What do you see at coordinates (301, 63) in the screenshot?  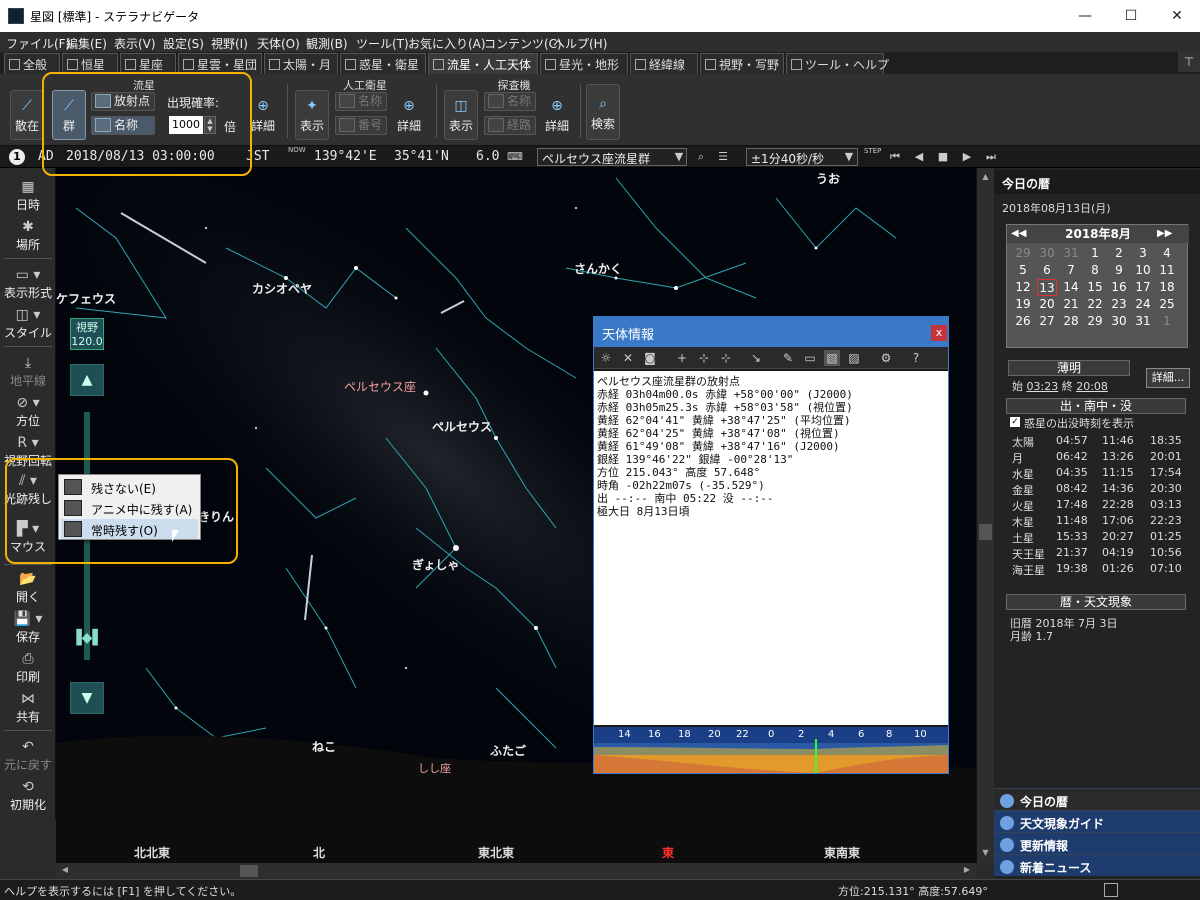 I see `tab-sun-moon: 太陽・月` at bounding box center [301, 63].